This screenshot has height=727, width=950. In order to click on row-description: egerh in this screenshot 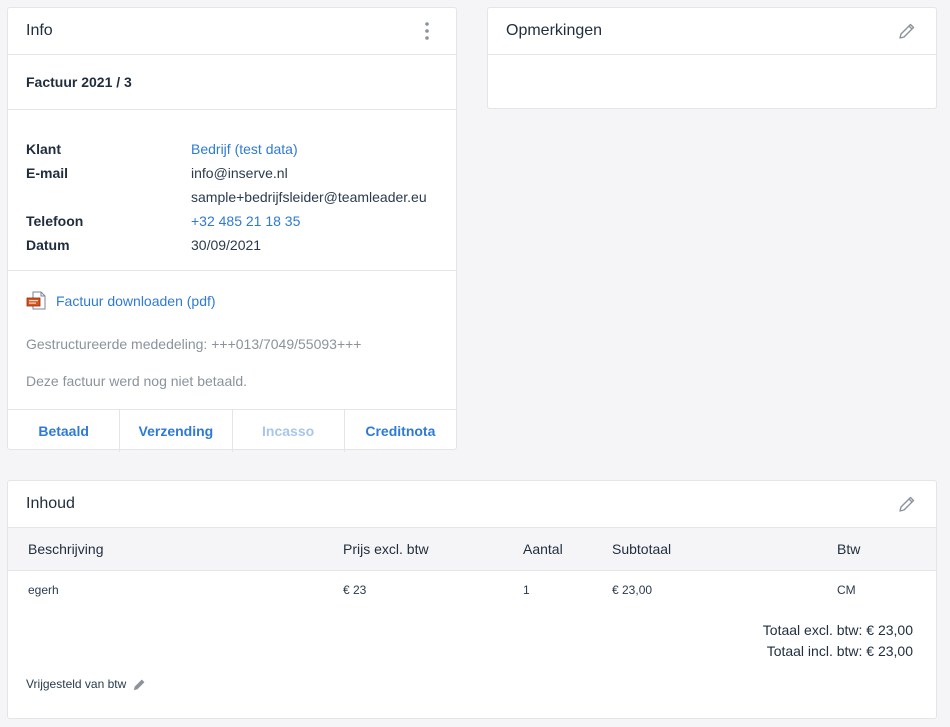, I will do `click(43, 590)`.